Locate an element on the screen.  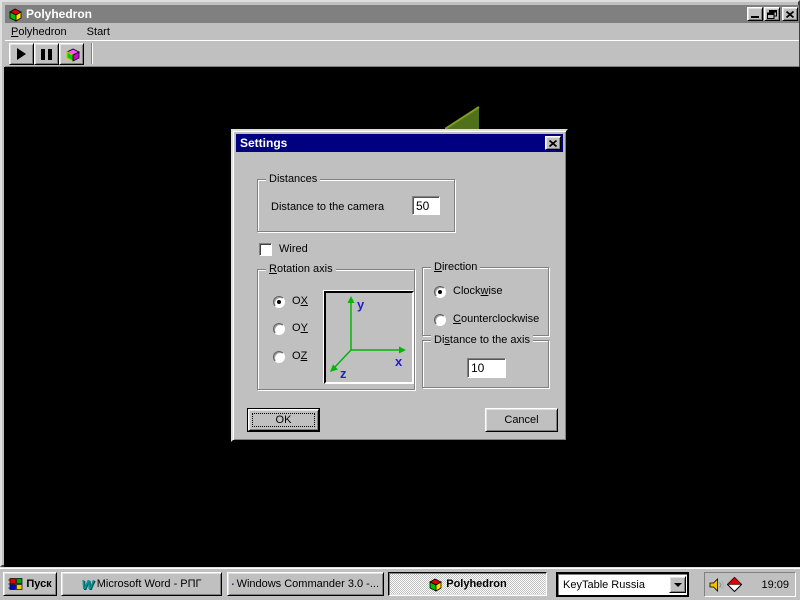
radio-oz is located at coordinates (279, 357).